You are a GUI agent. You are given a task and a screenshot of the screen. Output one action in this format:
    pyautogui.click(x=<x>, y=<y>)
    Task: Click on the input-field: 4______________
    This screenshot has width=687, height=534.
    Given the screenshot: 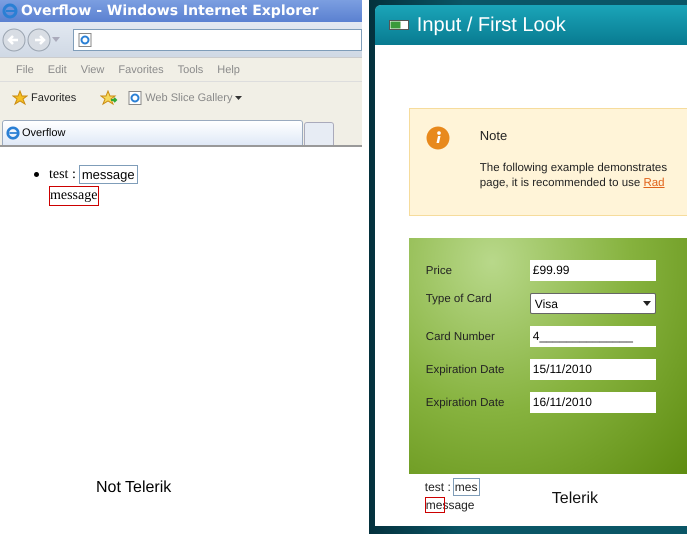 What is the action you would take?
    pyautogui.click(x=593, y=336)
    